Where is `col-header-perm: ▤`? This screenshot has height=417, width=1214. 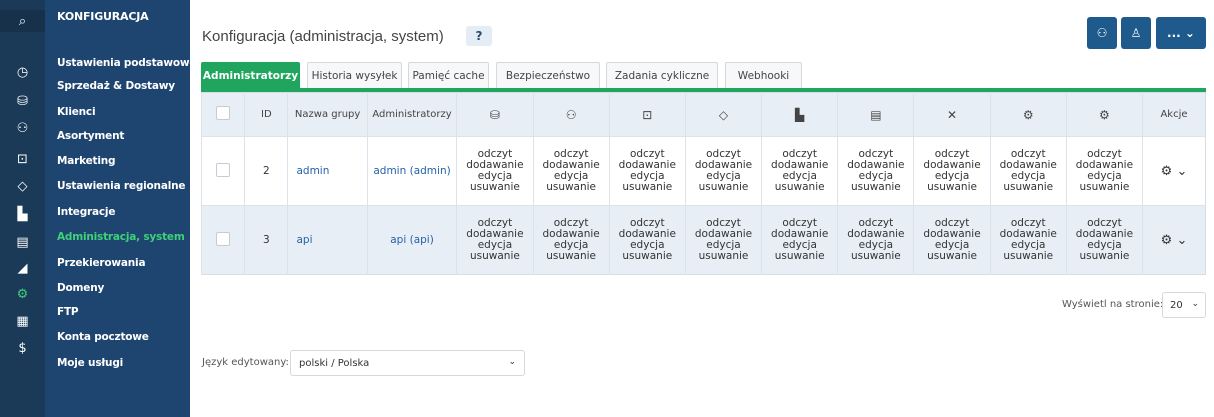
col-header-perm: ▤ is located at coordinates (875, 114).